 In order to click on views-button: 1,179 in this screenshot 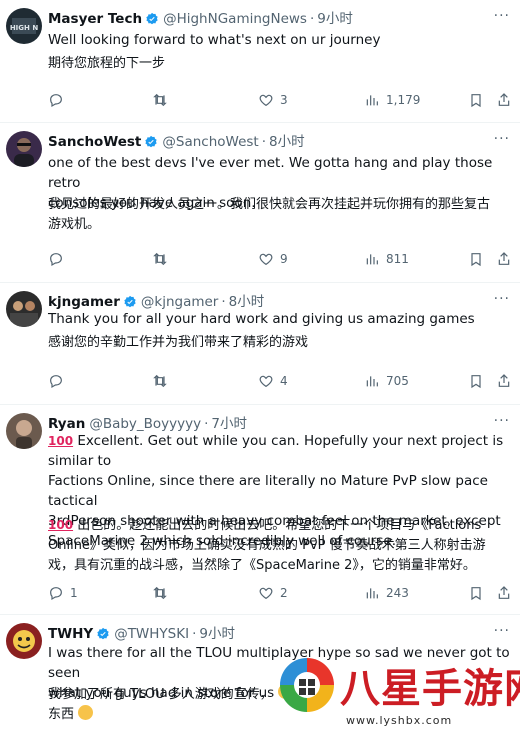, I will do `click(392, 100)`.